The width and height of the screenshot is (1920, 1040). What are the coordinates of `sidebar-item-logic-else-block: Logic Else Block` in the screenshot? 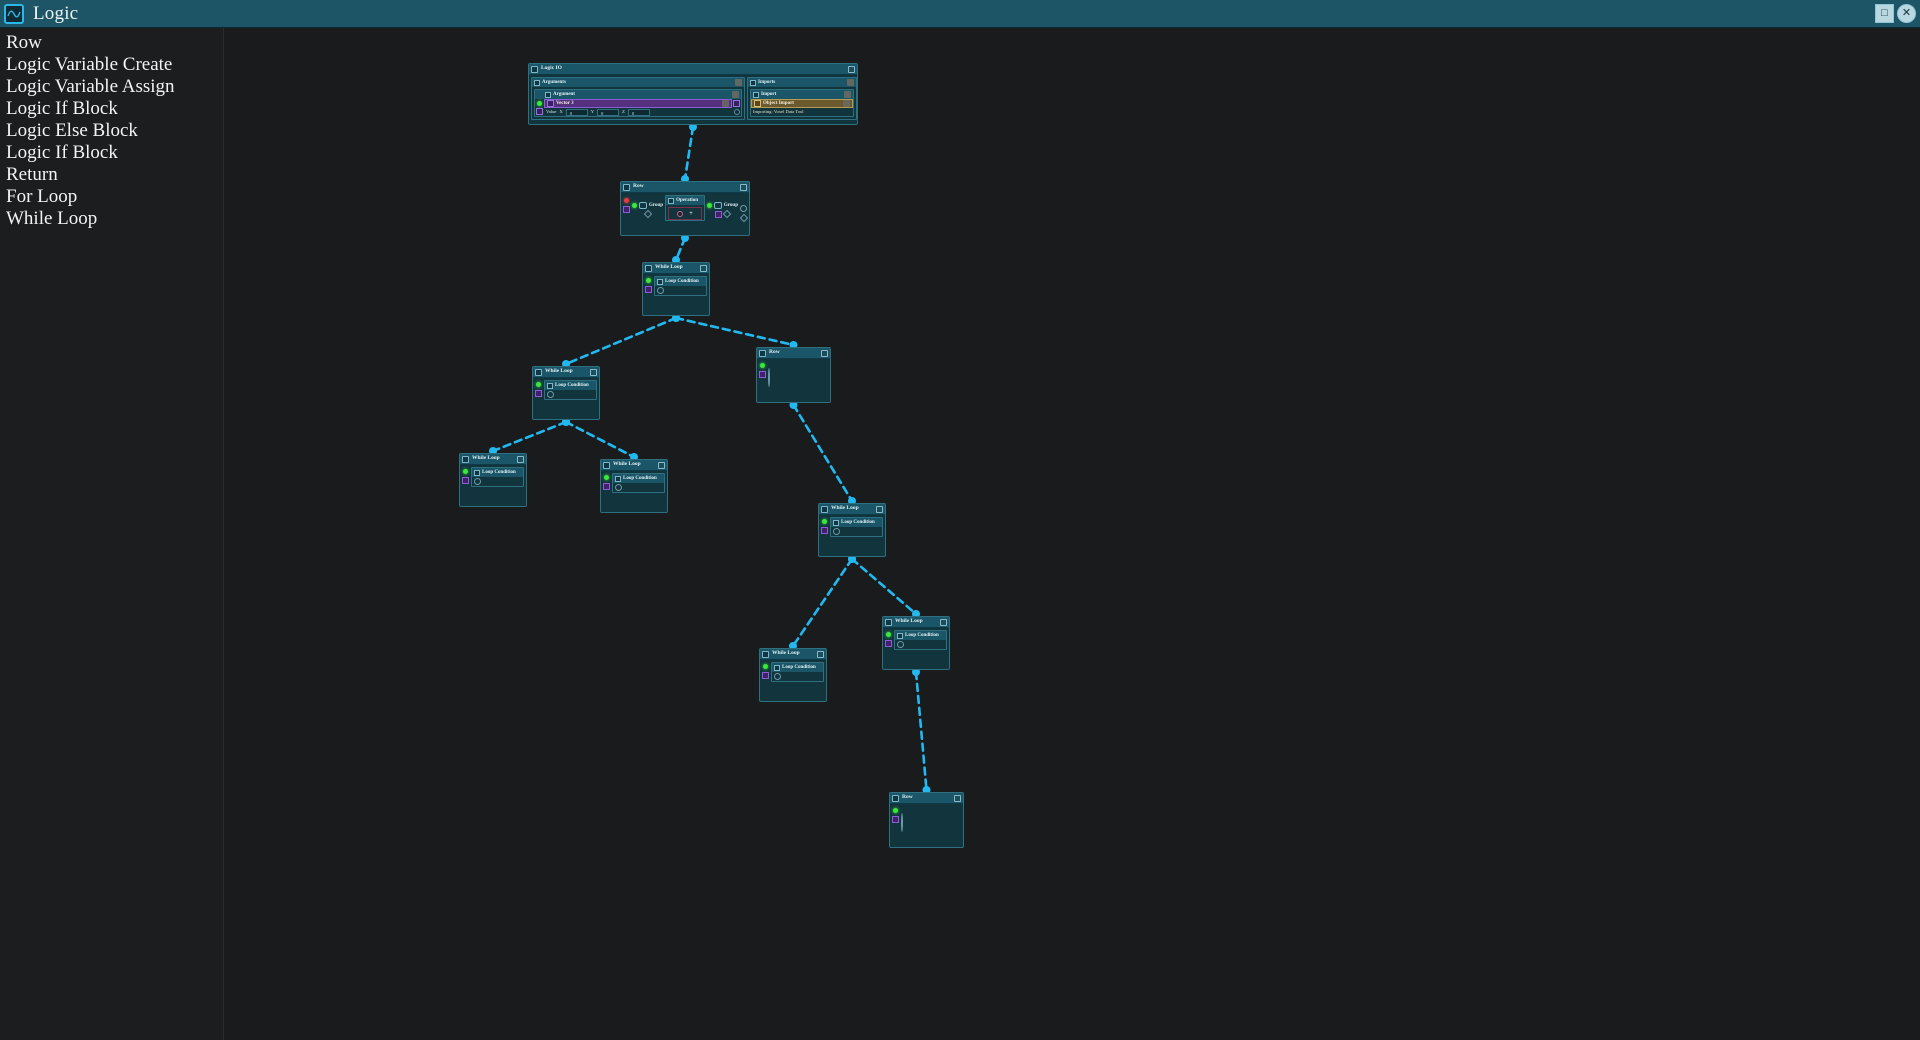 It's located at (112, 131).